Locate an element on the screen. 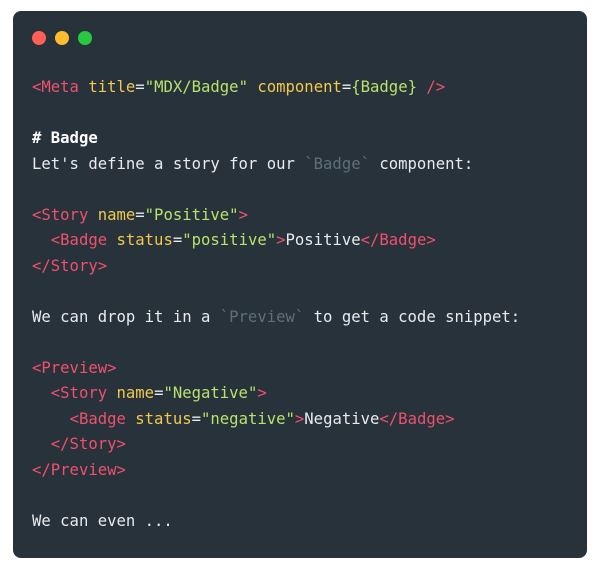  code-token-attr: title is located at coordinates (112, 87).